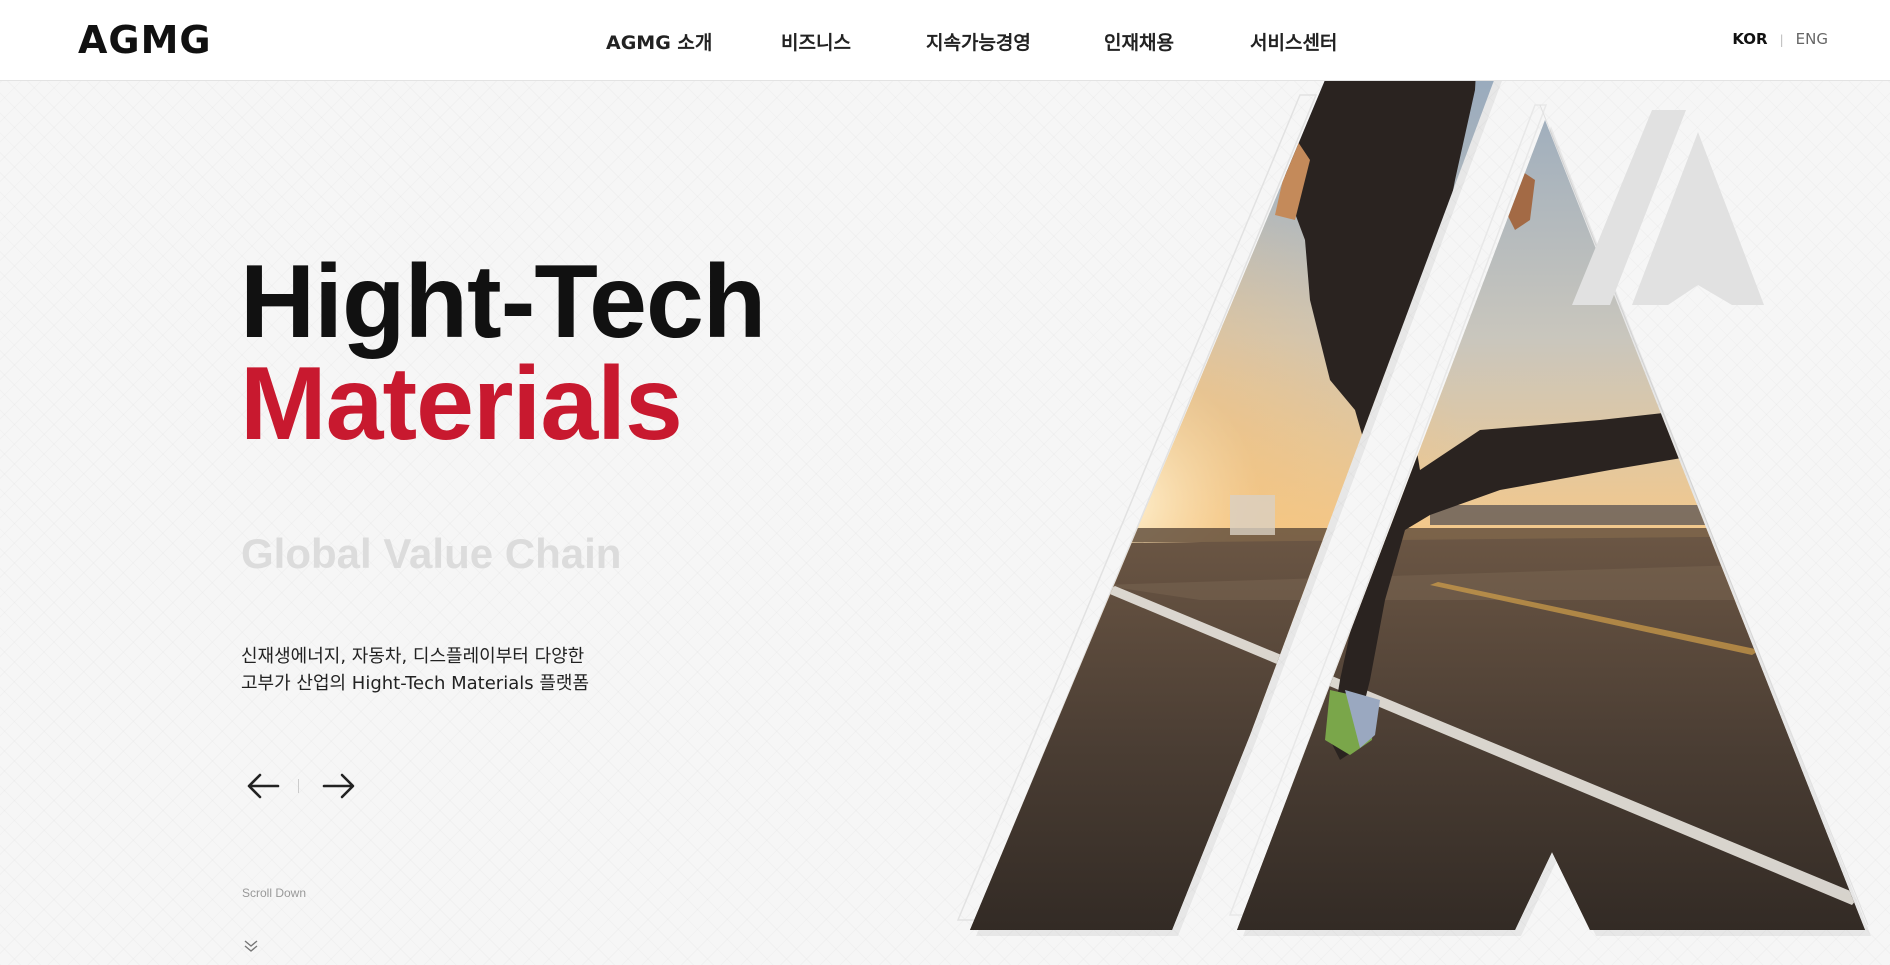 Image resolution: width=1890 pixels, height=965 pixels. What do you see at coordinates (1812, 39) in the screenshot?
I see `lang-eng-link: ENG` at bounding box center [1812, 39].